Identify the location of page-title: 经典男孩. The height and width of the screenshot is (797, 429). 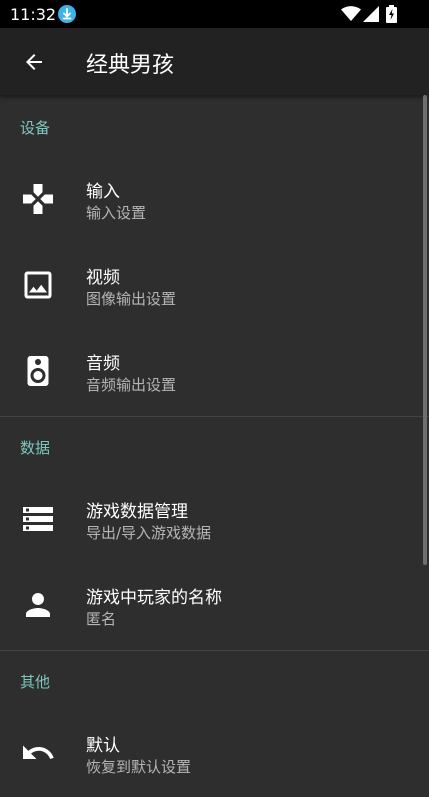
(130, 65).